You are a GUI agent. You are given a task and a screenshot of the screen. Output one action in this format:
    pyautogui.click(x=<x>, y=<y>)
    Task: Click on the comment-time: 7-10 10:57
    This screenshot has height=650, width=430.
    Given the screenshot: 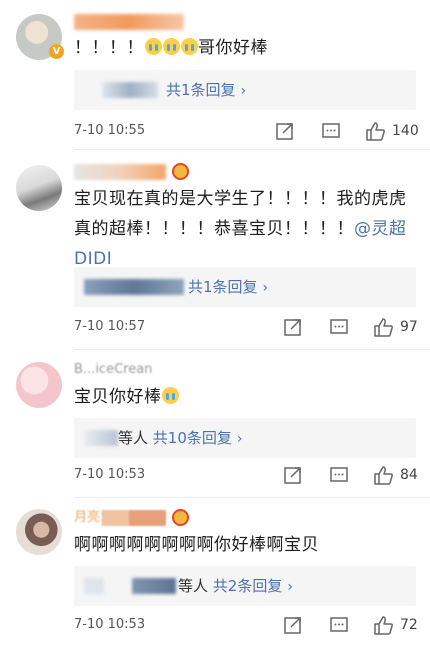 What is the action you would take?
    pyautogui.click(x=110, y=326)
    